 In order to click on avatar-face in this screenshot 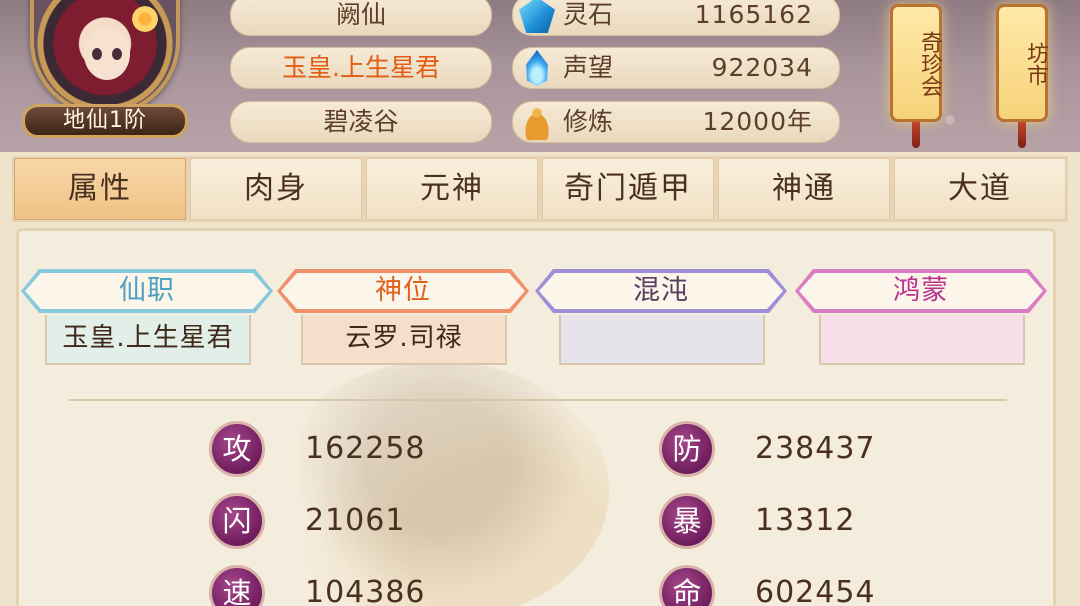, I will do `click(107, 54)`.